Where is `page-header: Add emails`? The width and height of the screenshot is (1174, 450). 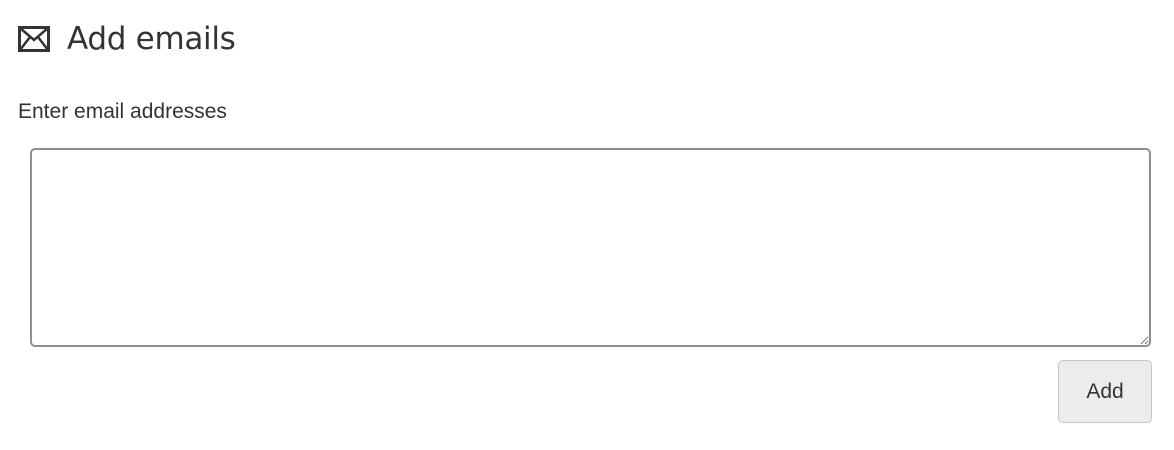 page-header: Add emails is located at coordinates (127, 39).